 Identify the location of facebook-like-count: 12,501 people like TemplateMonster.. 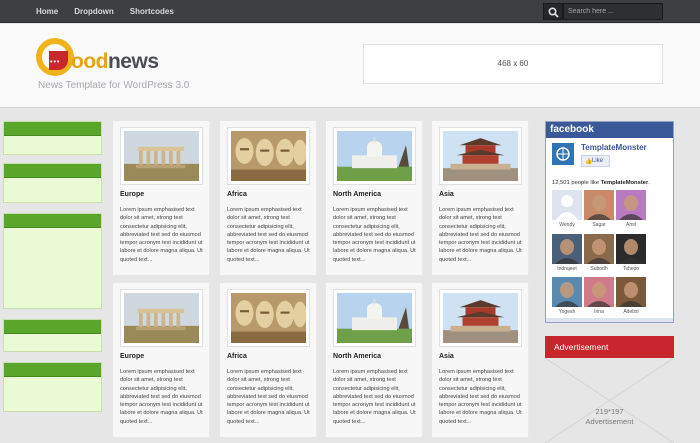
(601, 183).